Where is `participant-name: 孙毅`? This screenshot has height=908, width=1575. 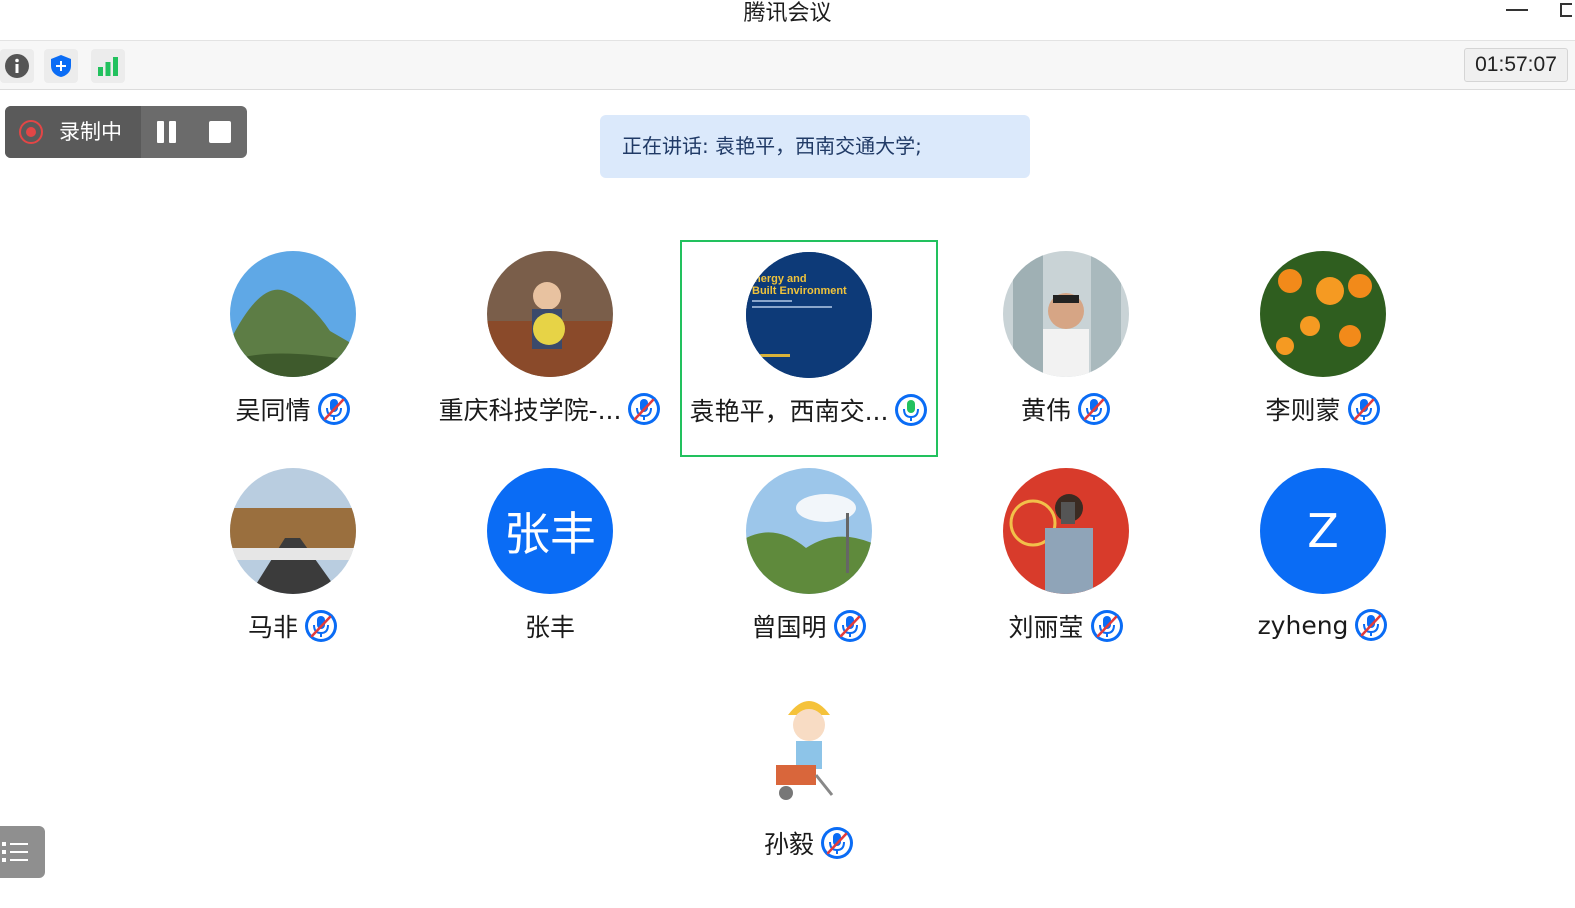
participant-name: 孙毅 is located at coordinates (788, 844).